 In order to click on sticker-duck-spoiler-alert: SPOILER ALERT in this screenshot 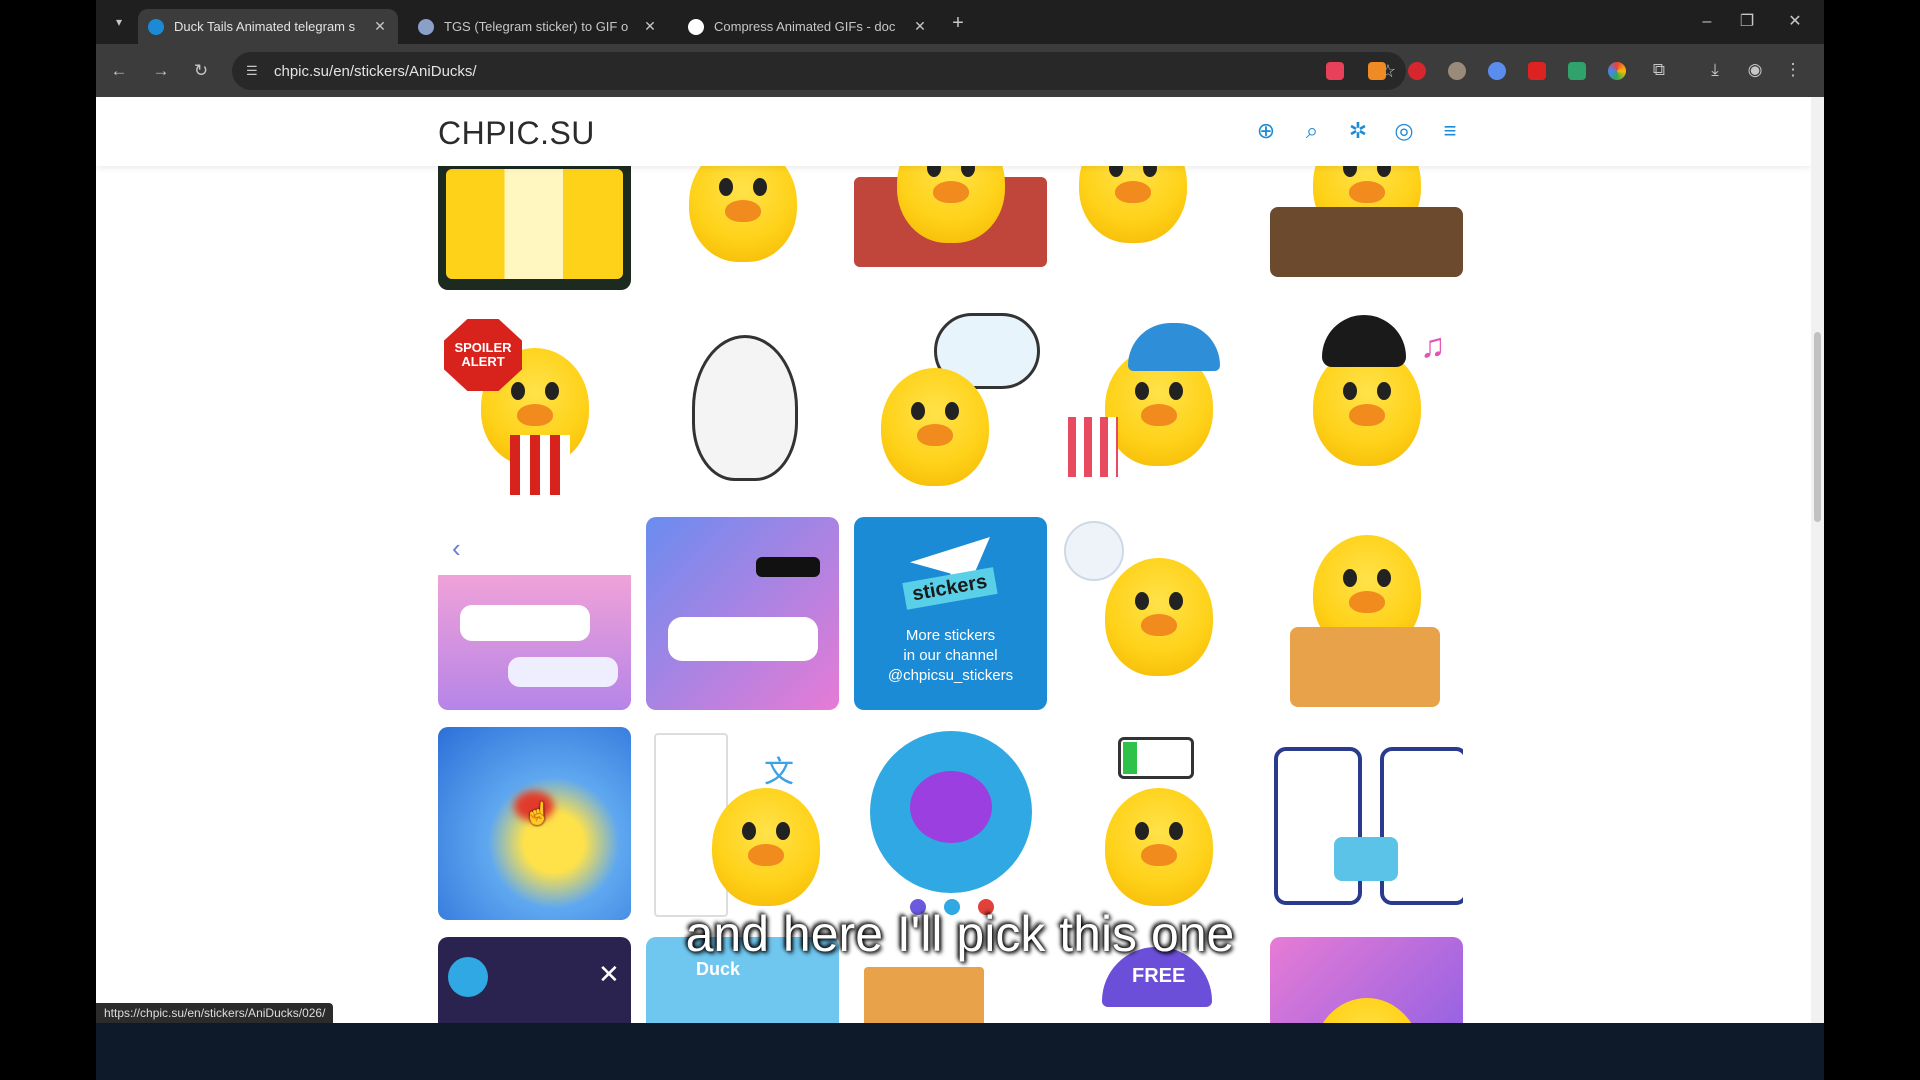, I will do `click(534, 403)`.